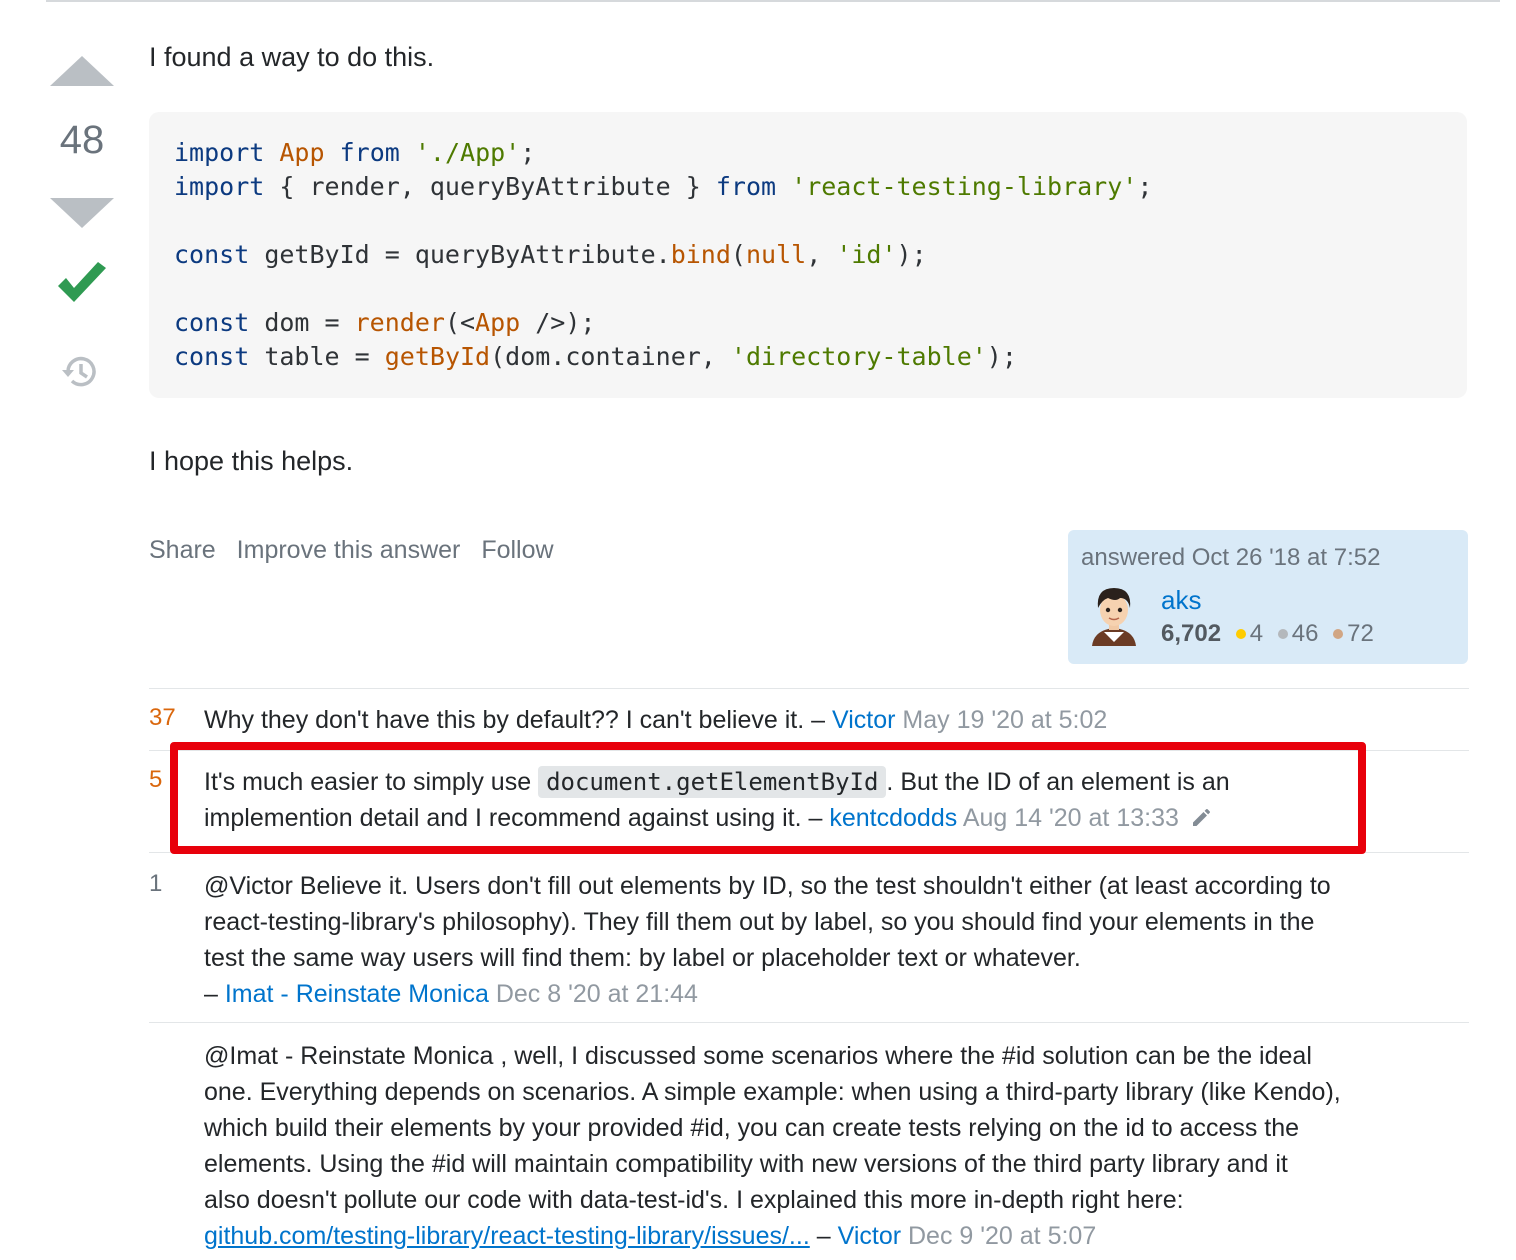 This screenshot has width=1516, height=1260. Describe the element at coordinates (597, 994) in the screenshot. I see `comment-date: Dec 8 '20 at 21:44` at that location.